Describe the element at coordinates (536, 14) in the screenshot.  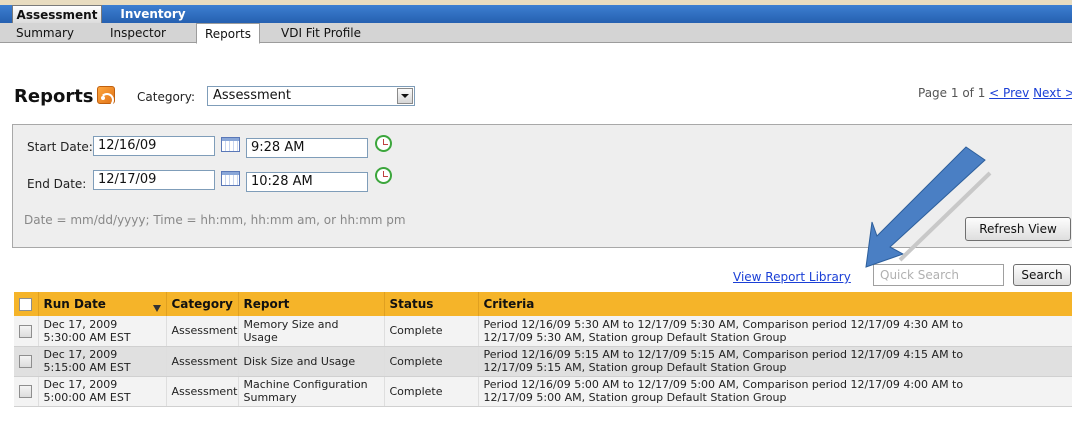
I see `main-tab-bar: Assessment Inventory` at that location.